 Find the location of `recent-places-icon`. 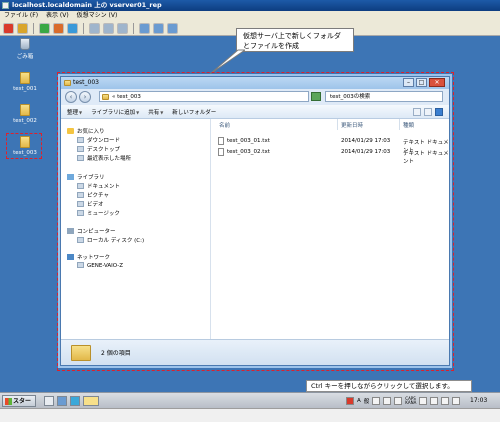

recent-places-icon is located at coordinates (80, 158).